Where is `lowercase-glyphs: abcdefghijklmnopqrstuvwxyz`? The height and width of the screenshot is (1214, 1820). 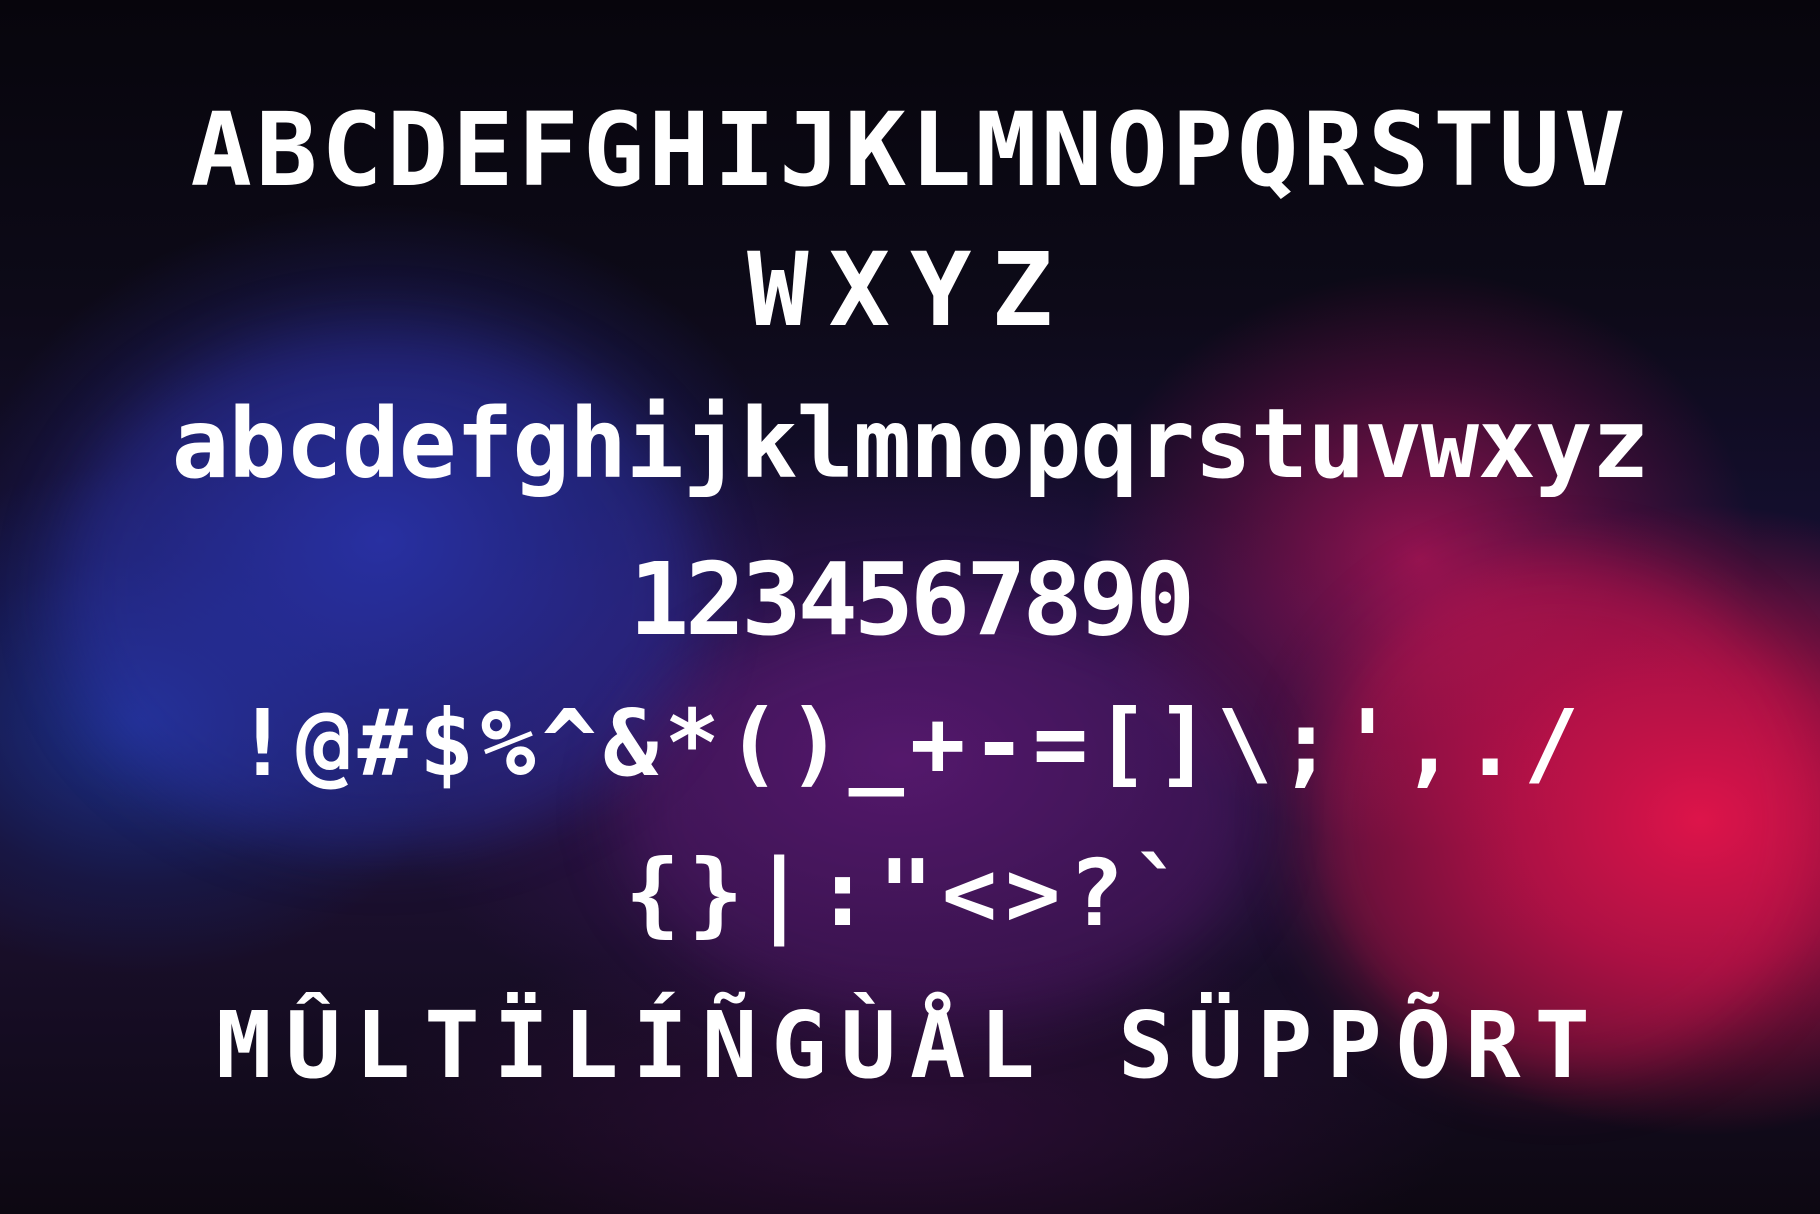 lowercase-glyphs: abcdefghijklmnopqrstuvwxyz is located at coordinates (910, 444).